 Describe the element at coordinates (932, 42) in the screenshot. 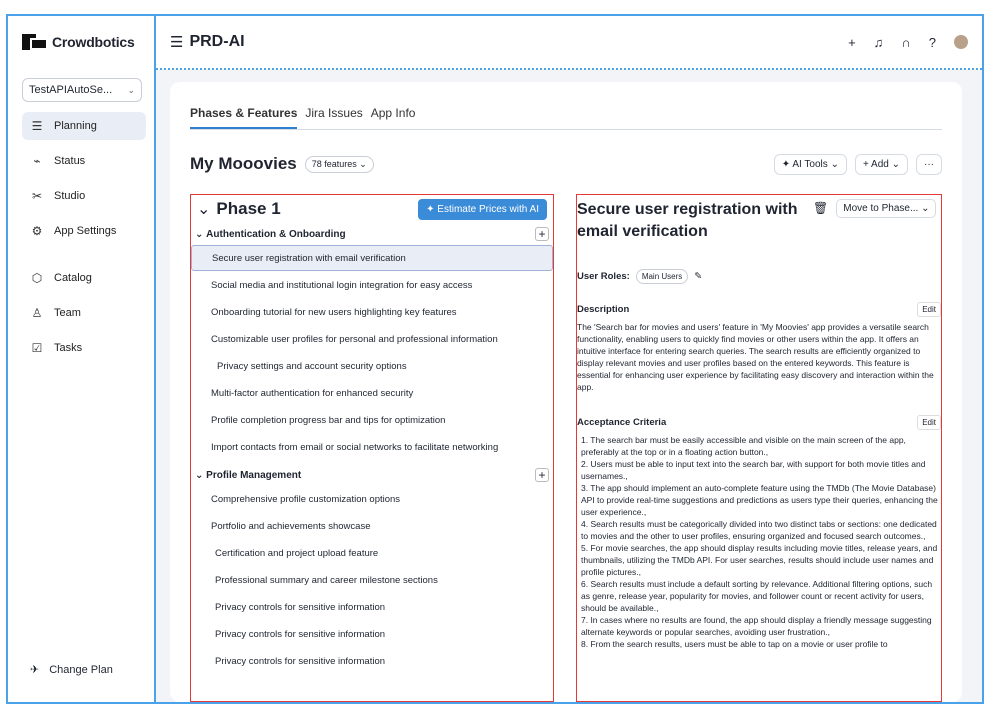

I see `help-icon: ?` at that location.